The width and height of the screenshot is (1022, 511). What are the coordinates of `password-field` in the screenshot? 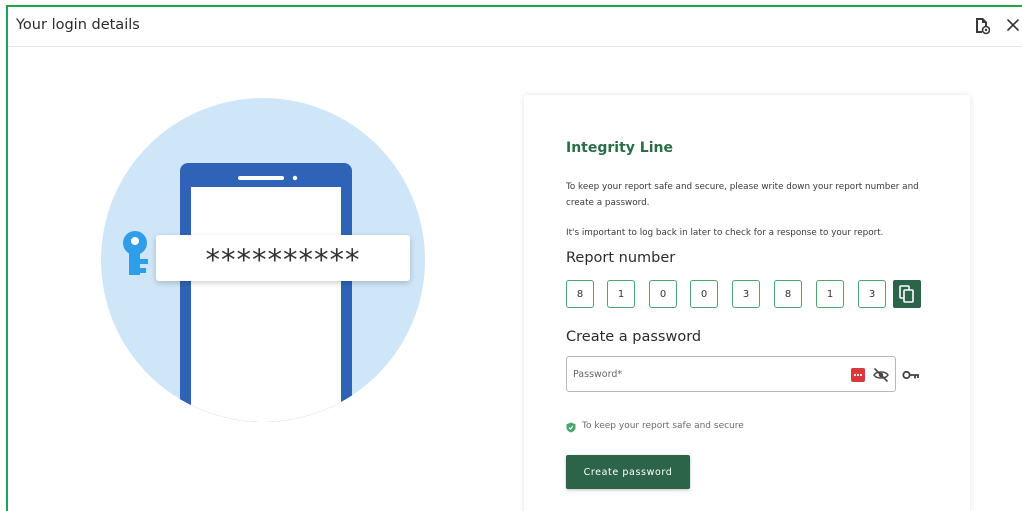 It's located at (731, 374).